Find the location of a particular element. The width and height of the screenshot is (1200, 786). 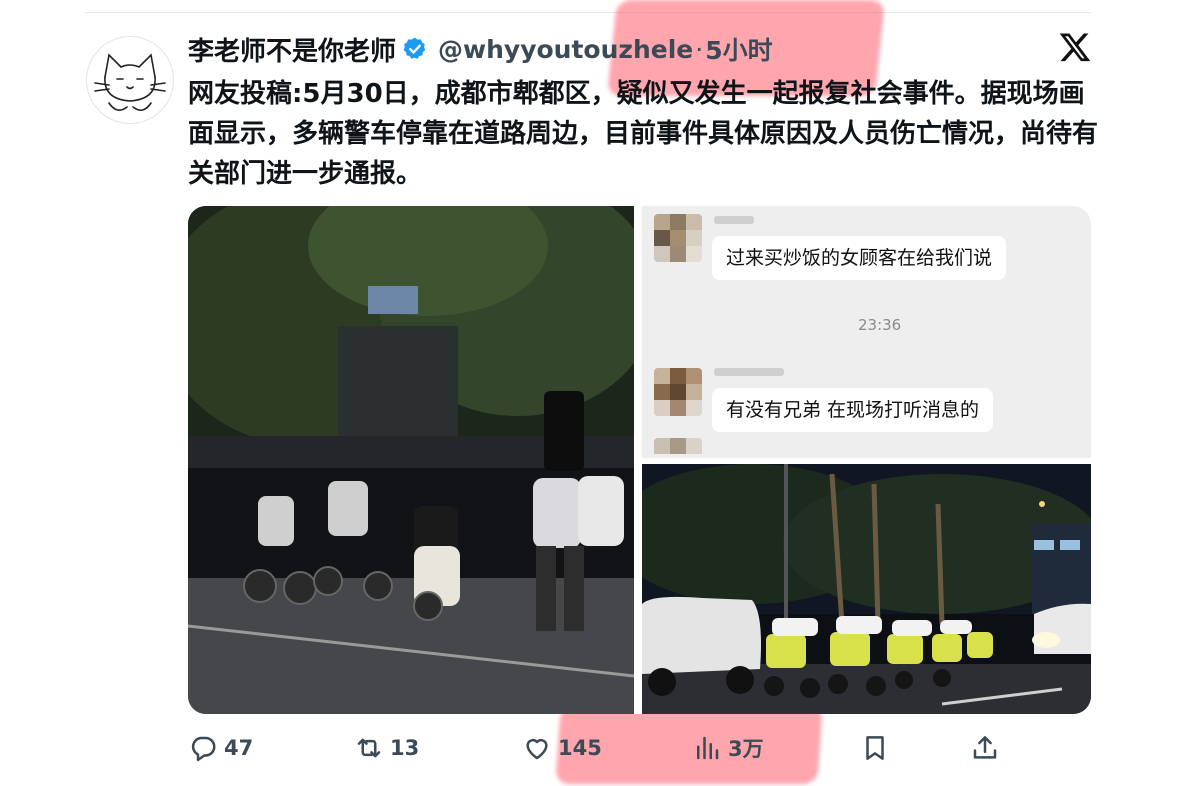

chat-message-1: 过来买炒饭的女顾客在给我们说 is located at coordinates (859, 258).